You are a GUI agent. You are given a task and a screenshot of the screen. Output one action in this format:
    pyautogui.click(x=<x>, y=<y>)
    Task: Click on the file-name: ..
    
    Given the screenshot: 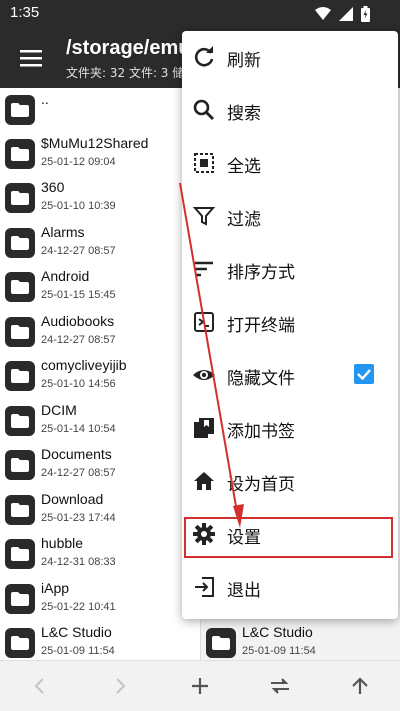 What is the action you would take?
    pyautogui.click(x=45, y=99)
    